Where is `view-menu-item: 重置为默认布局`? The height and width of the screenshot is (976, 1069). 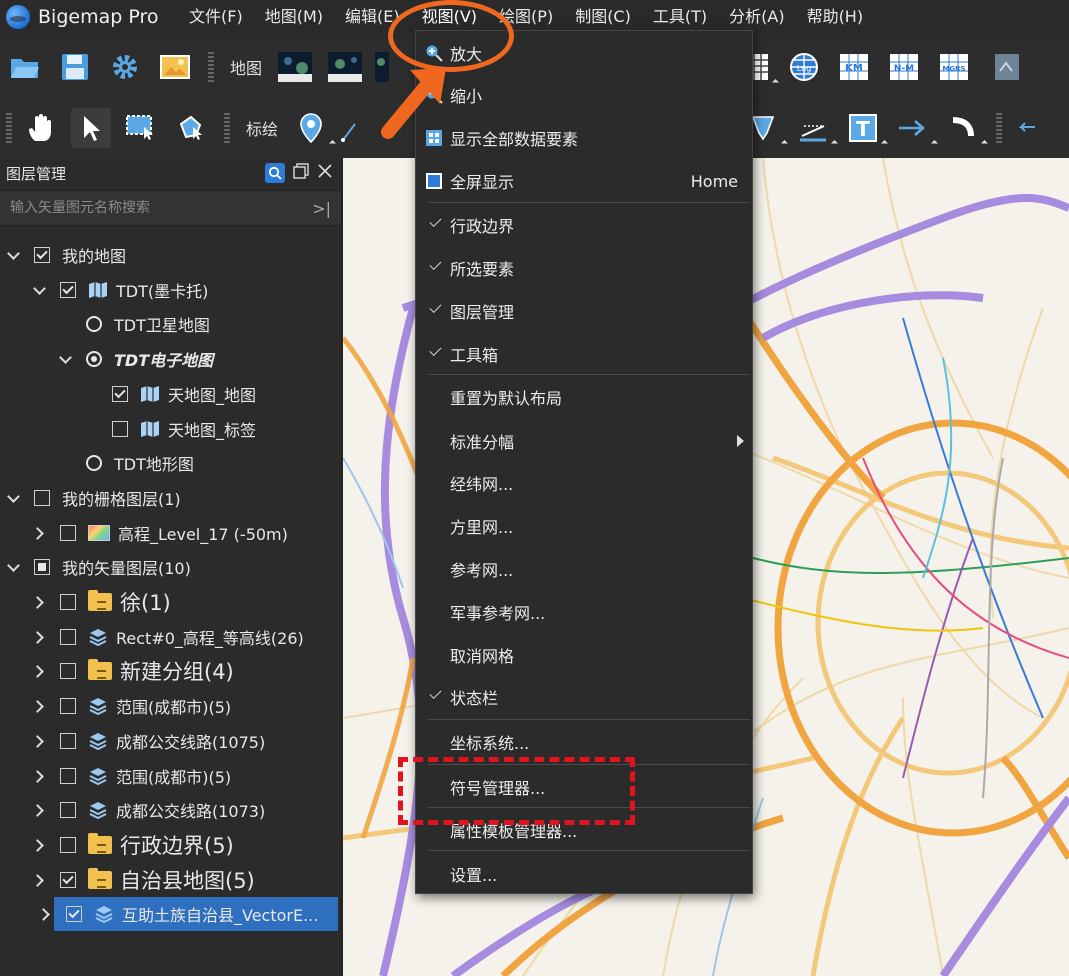 view-menu-item: 重置为默认布局 is located at coordinates (584, 397).